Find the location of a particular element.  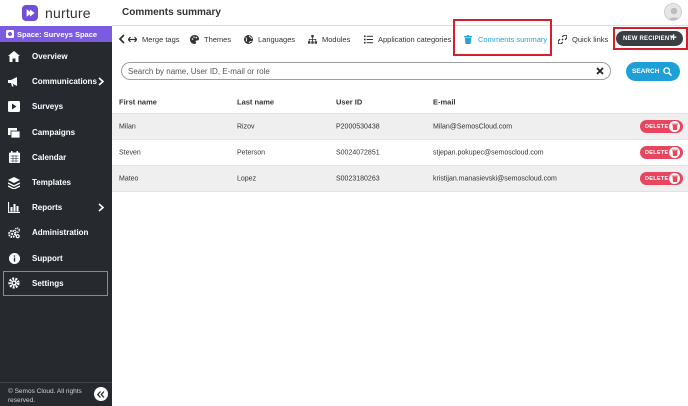

tab-label: Merge tags is located at coordinates (161, 39).